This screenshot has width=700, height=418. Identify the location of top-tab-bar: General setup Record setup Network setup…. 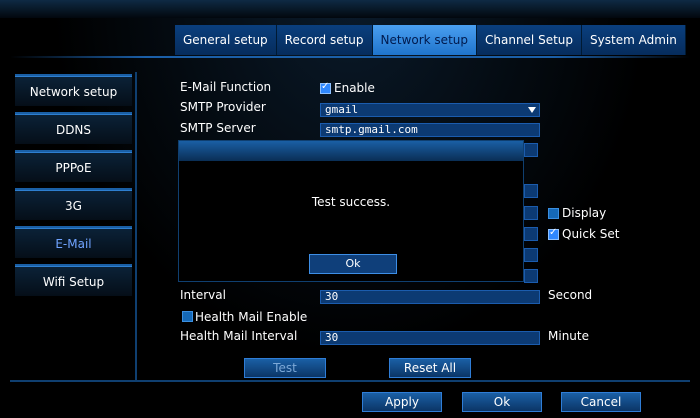
(430, 40).